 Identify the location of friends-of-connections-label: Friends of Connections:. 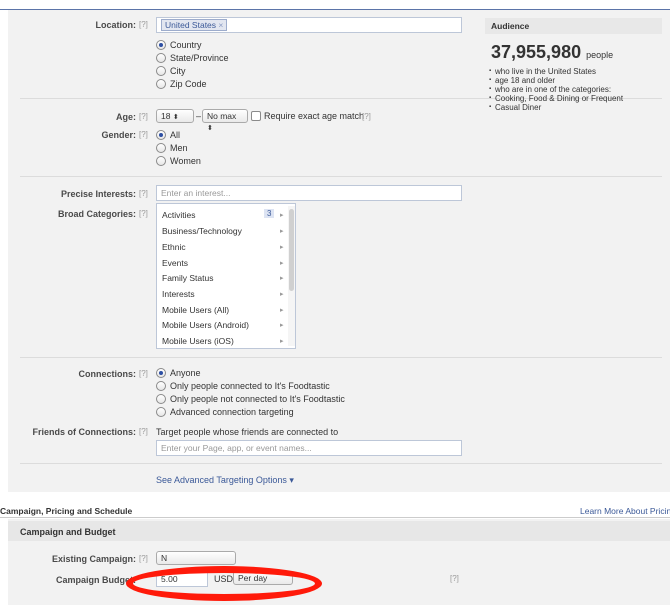
(84, 432).